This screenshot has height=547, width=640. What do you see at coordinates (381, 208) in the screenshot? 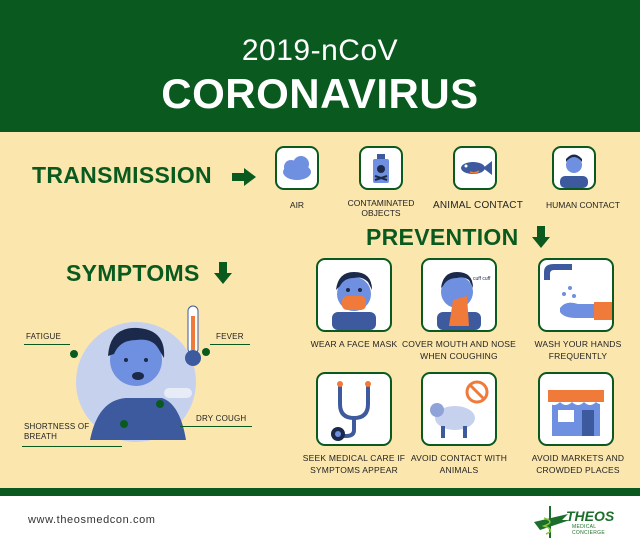
I see `transmission-label-objects: CONTAMINATED OBJECTS` at bounding box center [381, 208].